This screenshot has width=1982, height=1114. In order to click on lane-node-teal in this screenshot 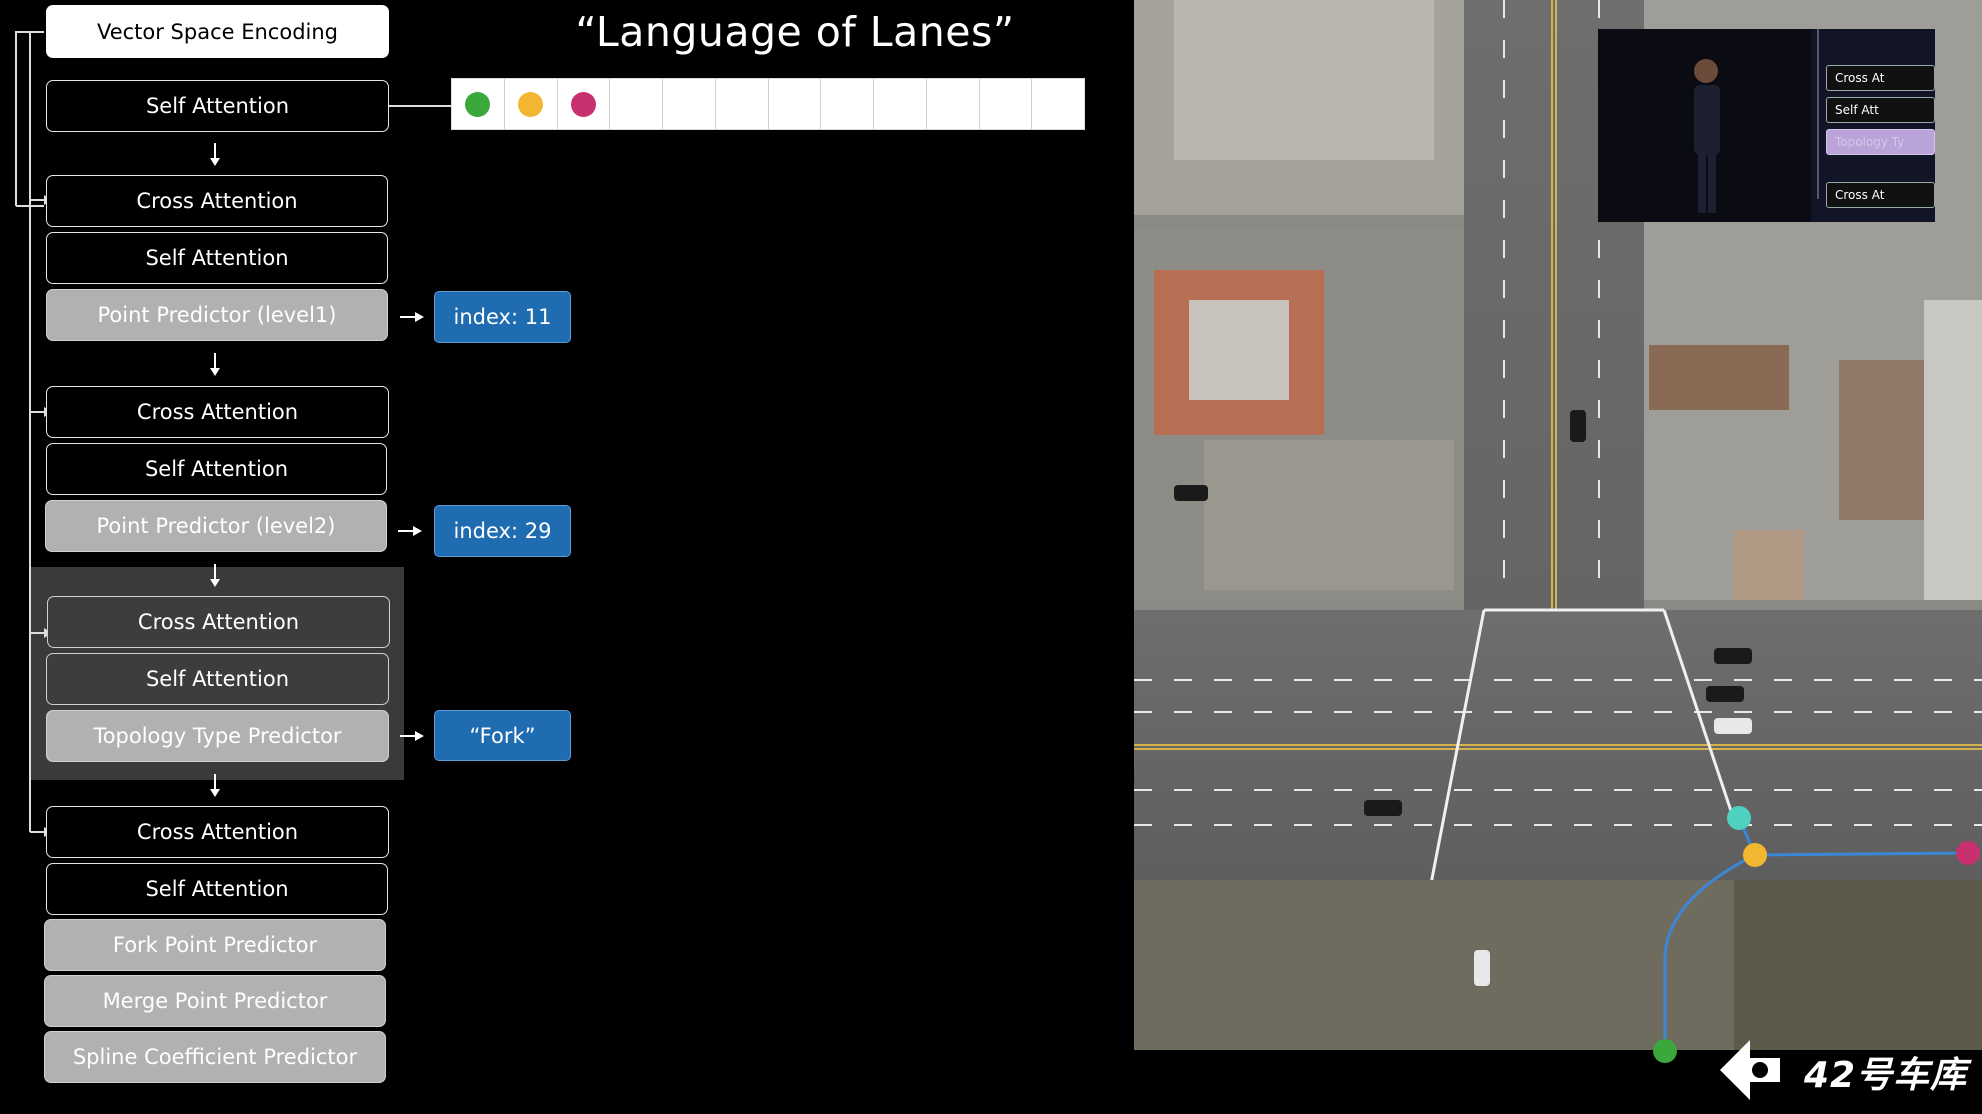, I will do `click(1739, 818)`.